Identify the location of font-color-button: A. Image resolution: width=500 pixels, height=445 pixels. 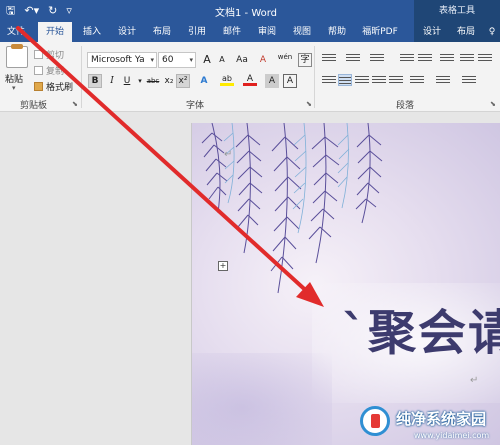
(250, 79).